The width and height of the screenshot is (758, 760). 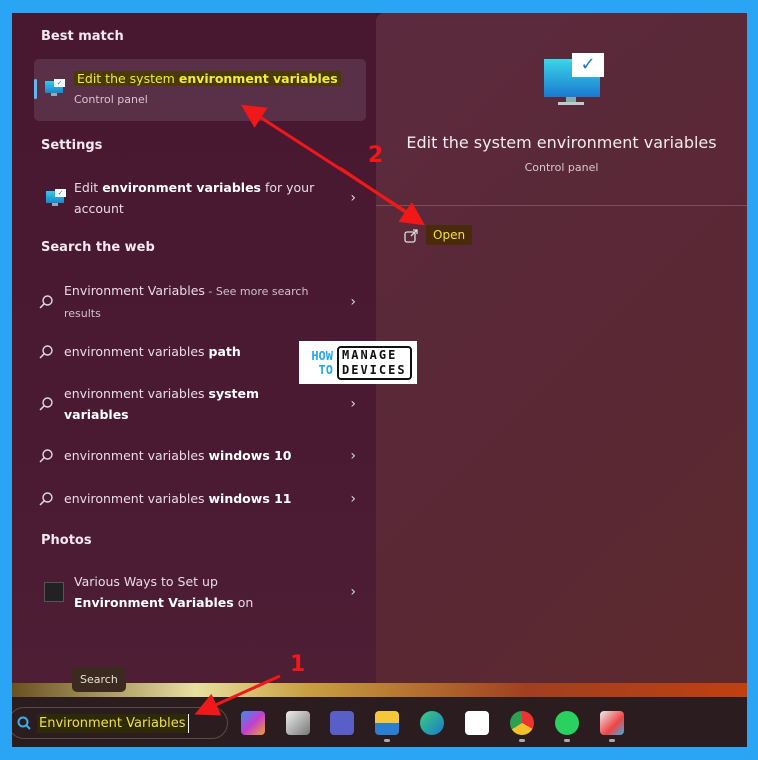 I want to click on control-panel-large-icon: ✓, so click(x=575, y=79).